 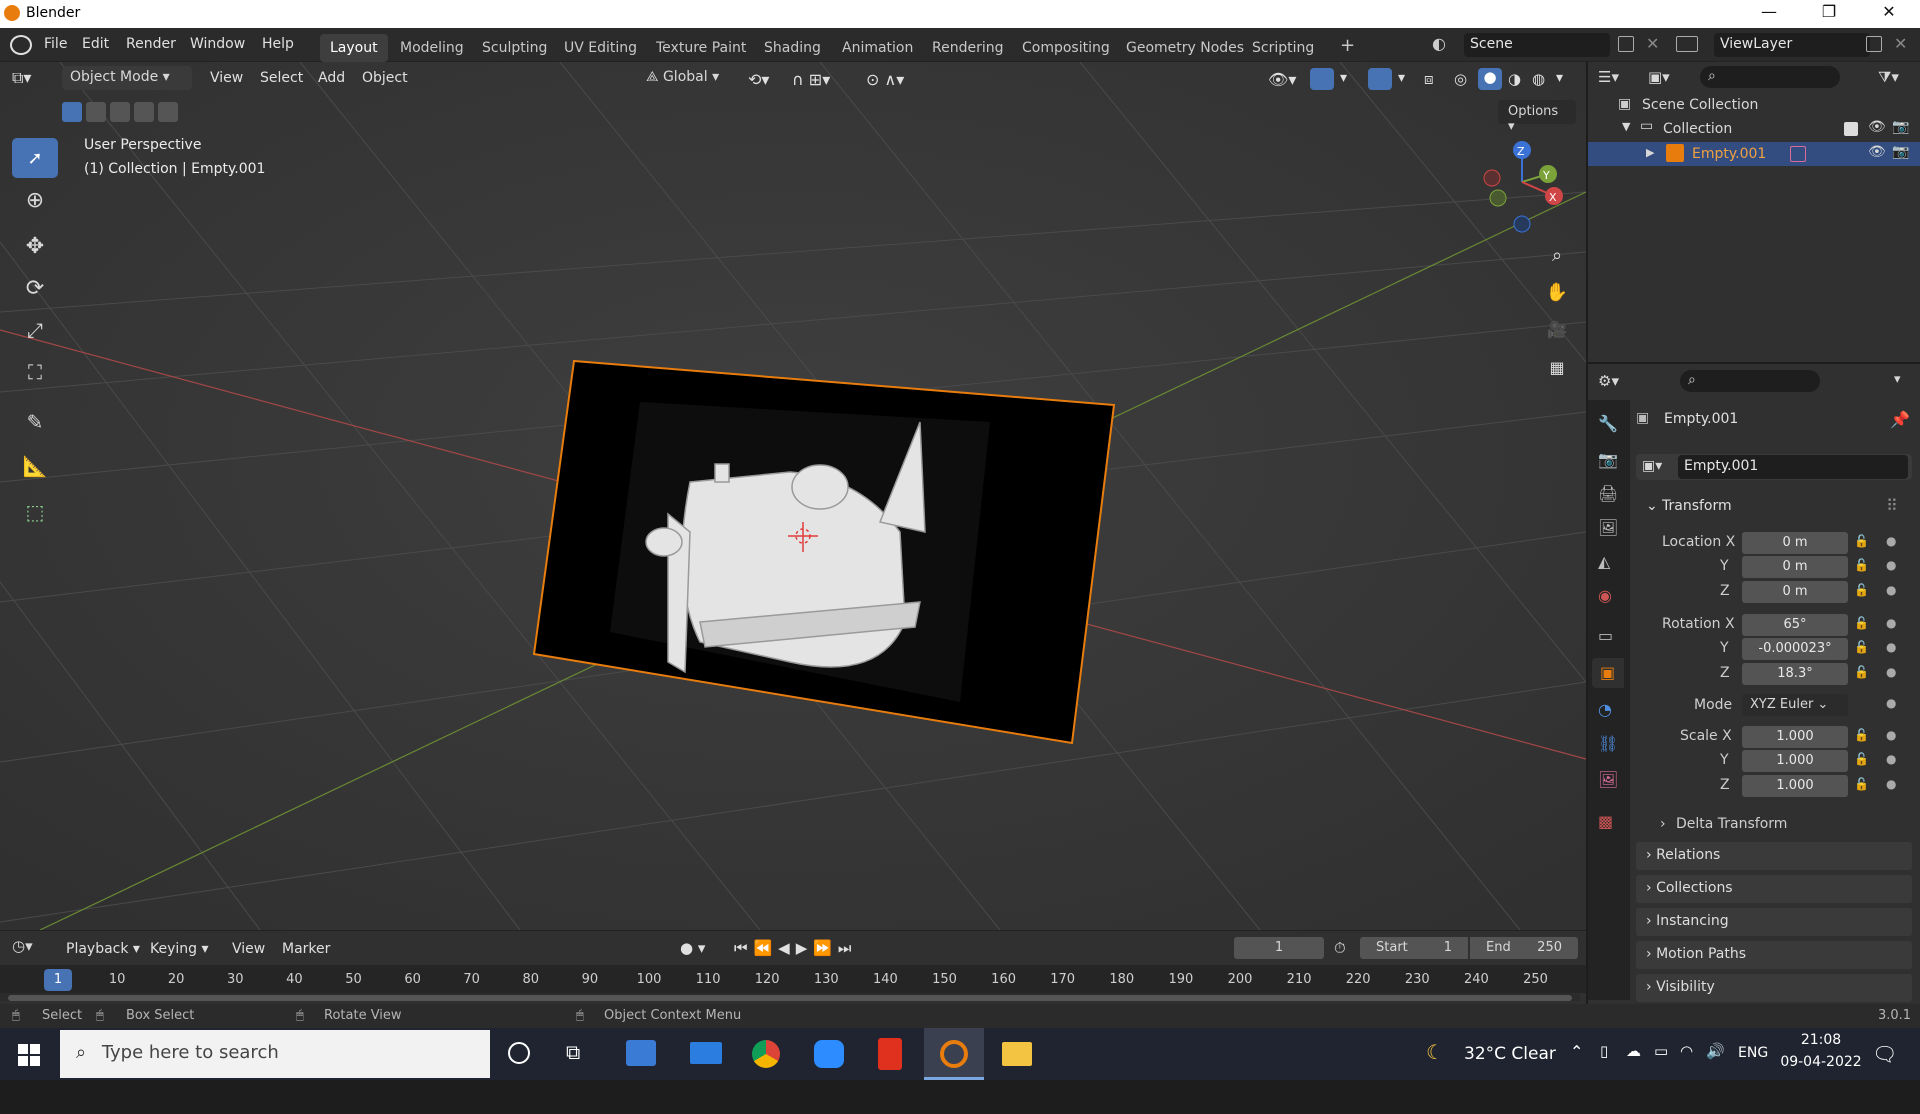 I want to click on tab-shading: Shading, so click(x=792, y=48).